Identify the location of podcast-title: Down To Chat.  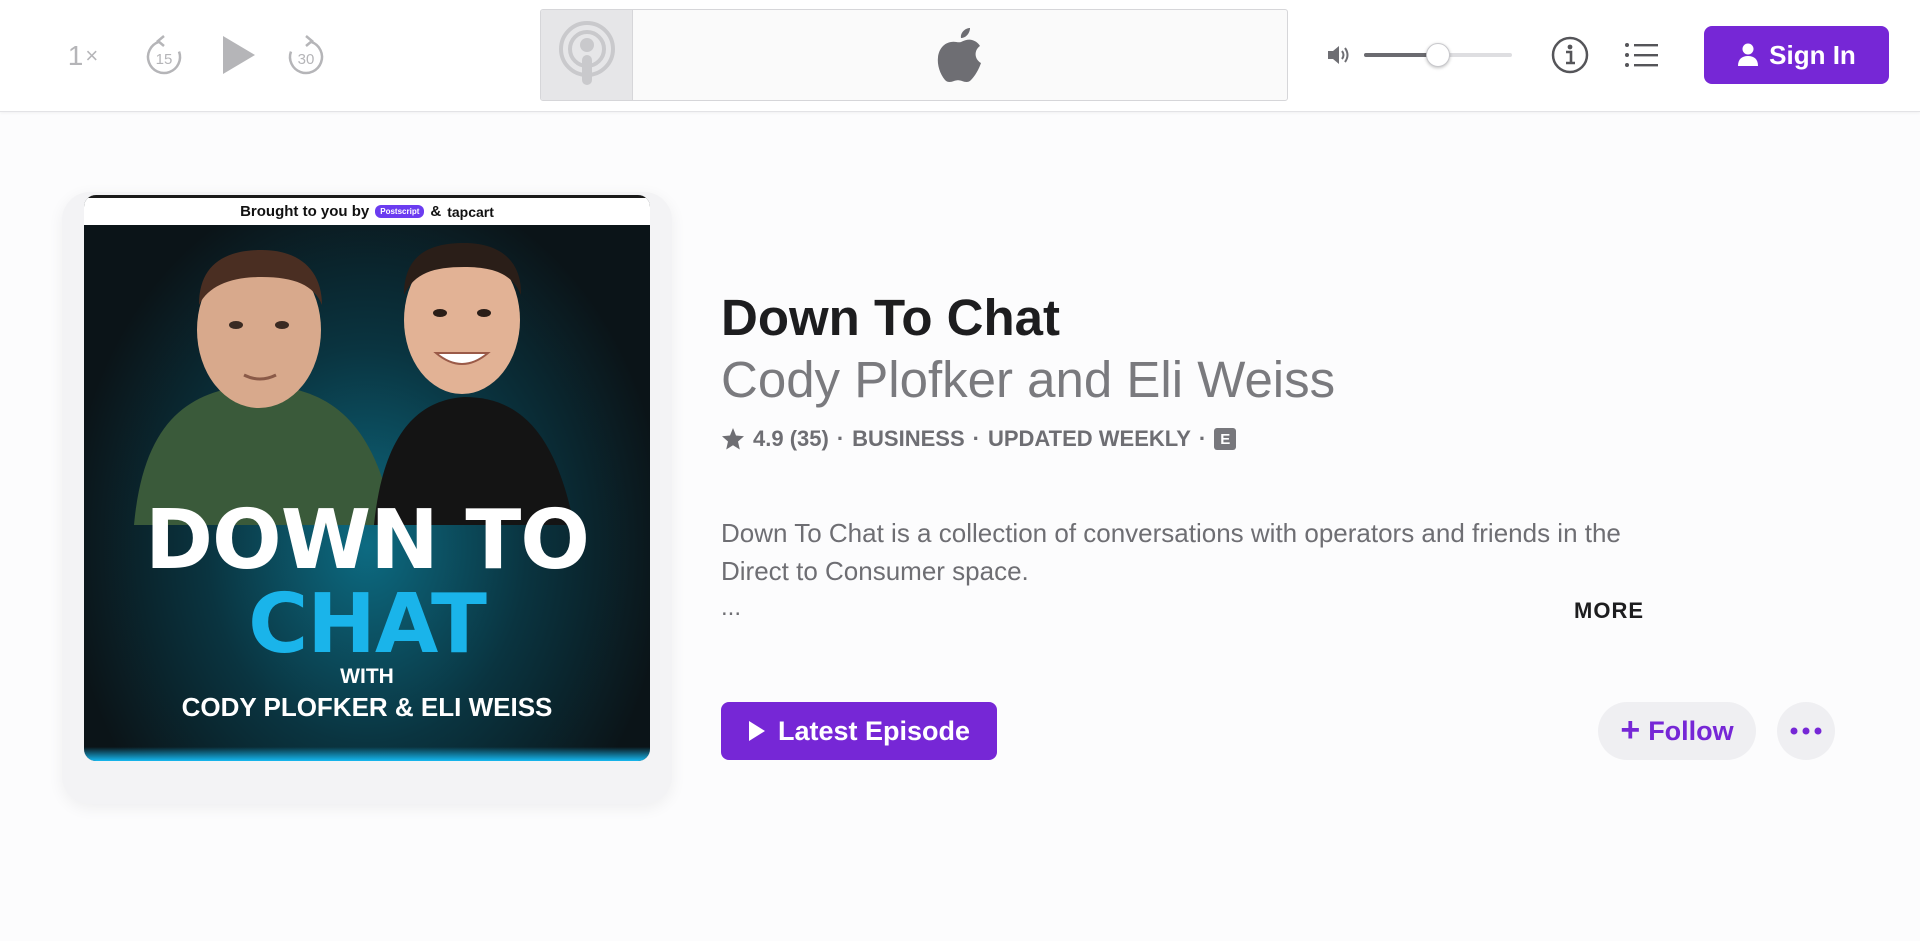
(890, 317).